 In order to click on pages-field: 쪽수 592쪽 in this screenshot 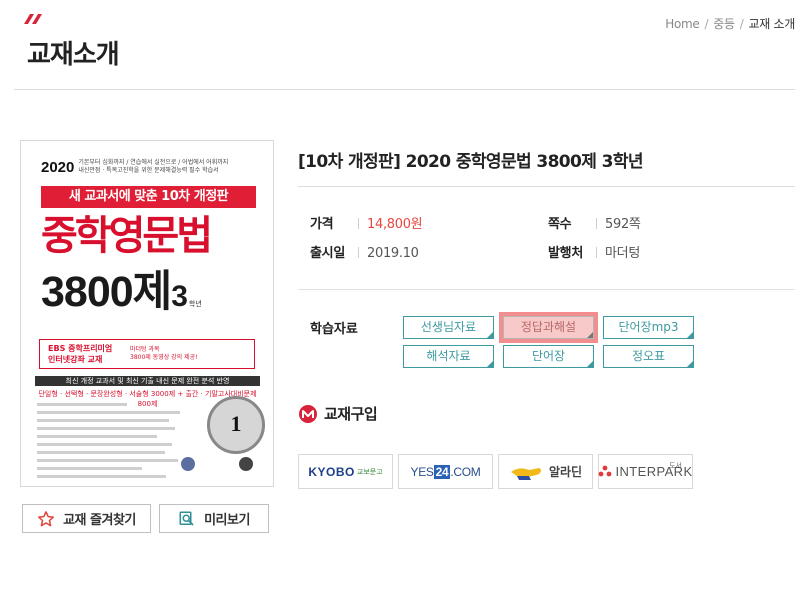, I will do `click(594, 222)`.